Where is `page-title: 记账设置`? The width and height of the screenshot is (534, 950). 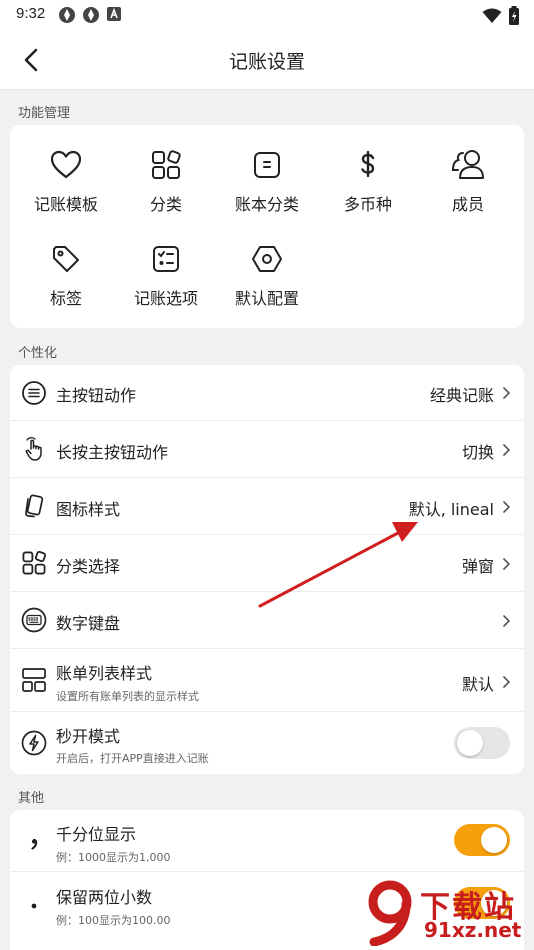
page-title: 记账设置 is located at coordinates (266, 62).